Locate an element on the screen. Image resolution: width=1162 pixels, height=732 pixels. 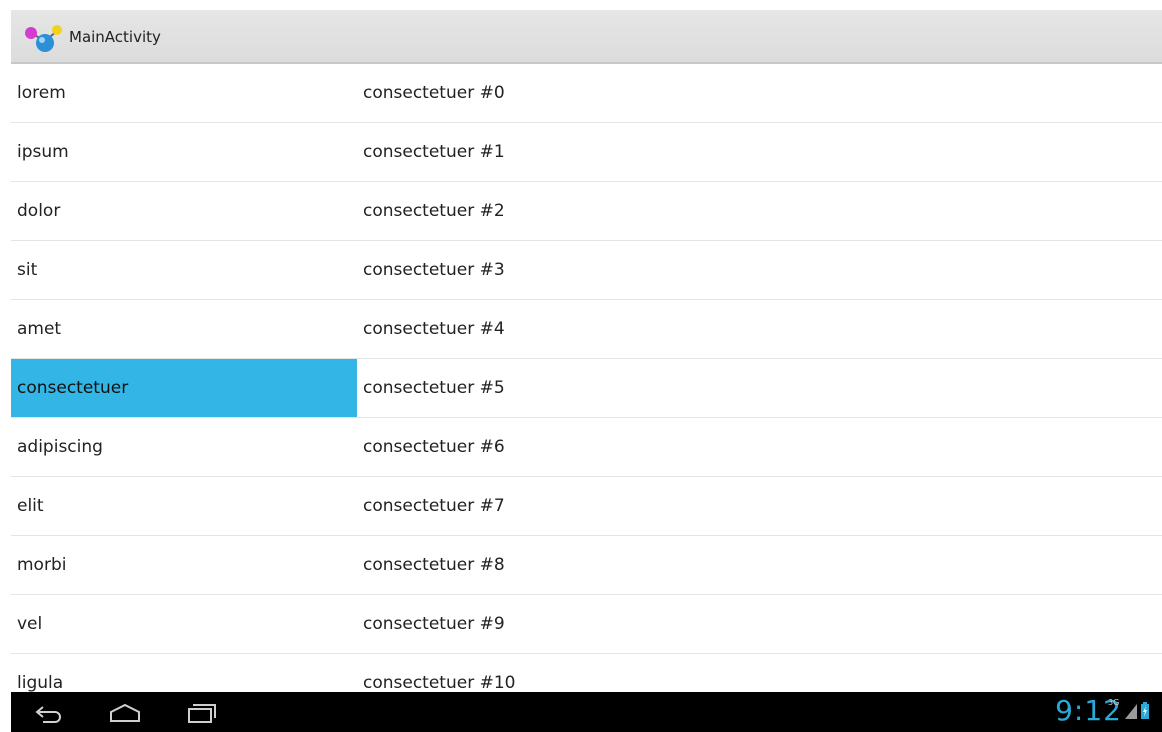
list-item-right: consectetuer #1 is located at coordinates (434, 152).